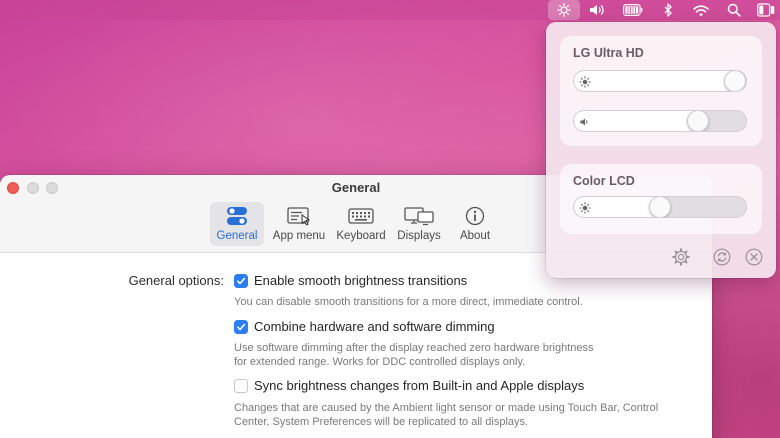 The image size is (780, 438). I want to click on tab-label-about: About, so click(475, 236).